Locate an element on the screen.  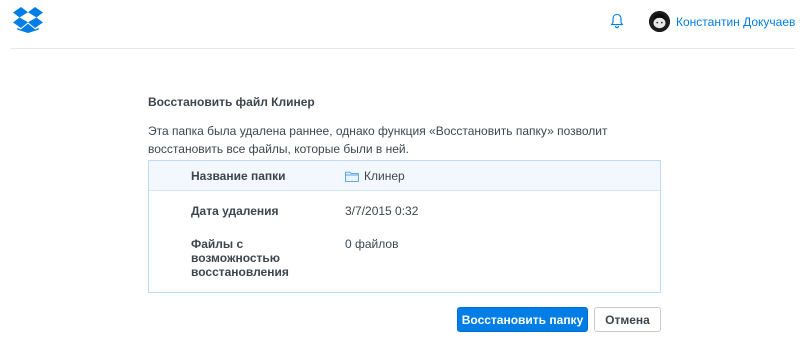
user-menu: Константин Докучаев is located at coordinates (738, 21).